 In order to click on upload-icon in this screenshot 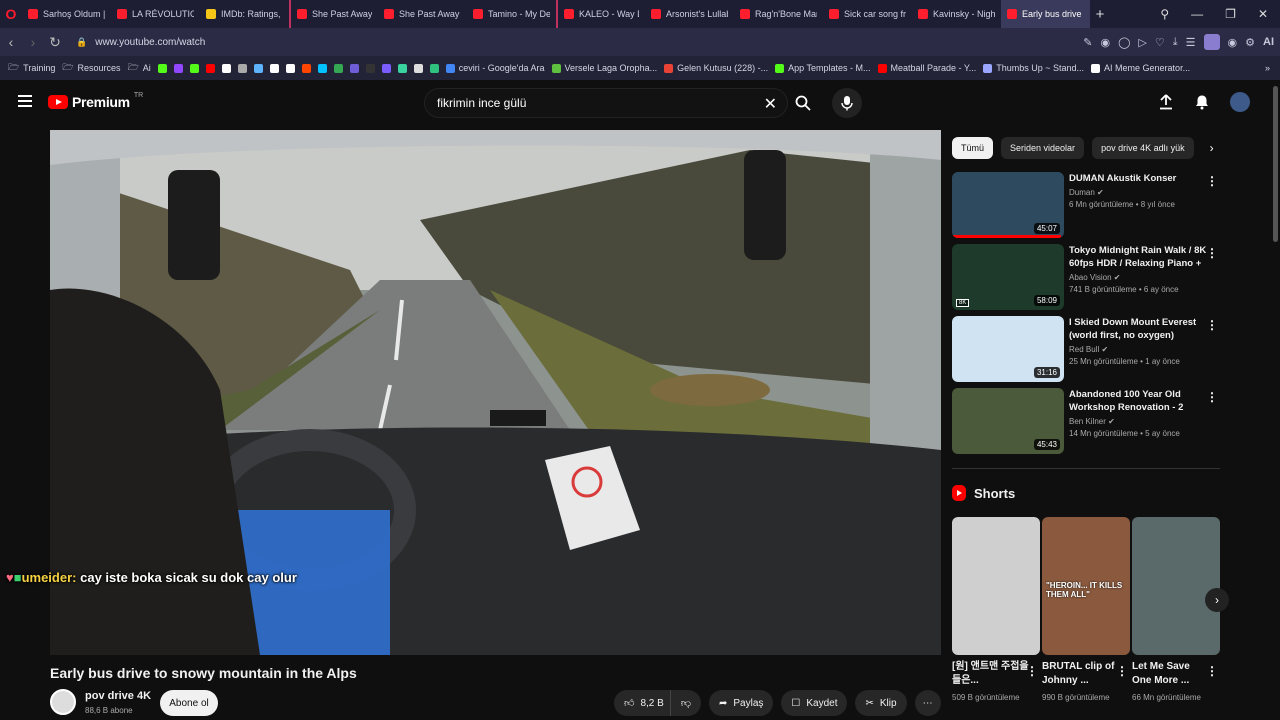, I will do `click(1166, 102)`.